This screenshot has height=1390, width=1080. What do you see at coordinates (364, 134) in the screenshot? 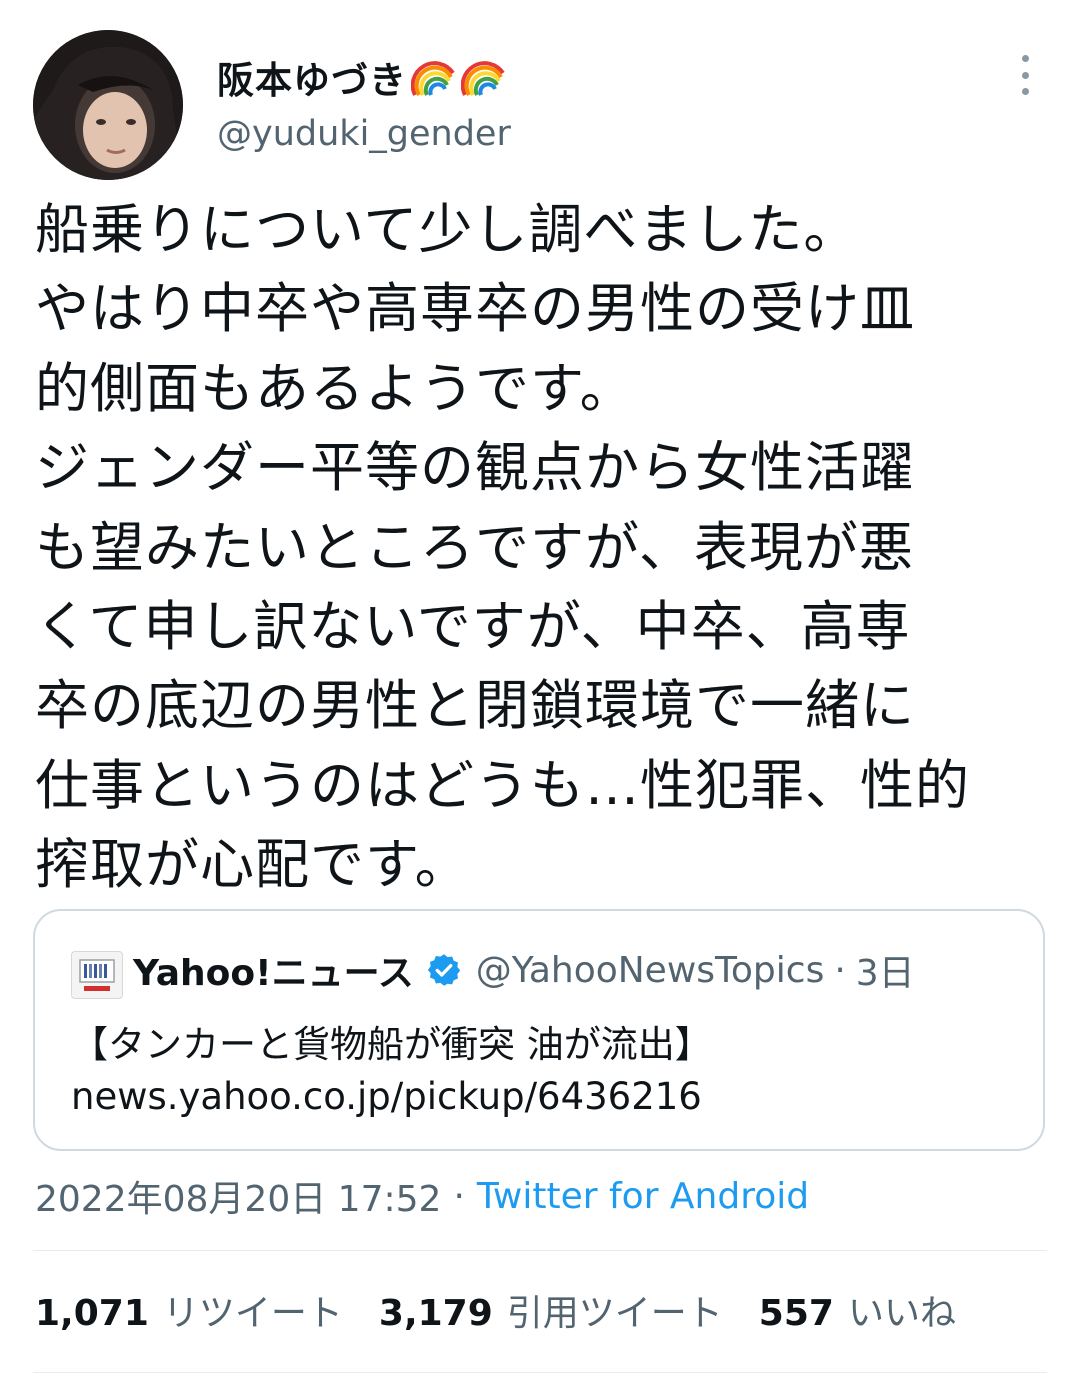
I see `user-handle: @yuduki_gender` at bounding box center [364, 134].